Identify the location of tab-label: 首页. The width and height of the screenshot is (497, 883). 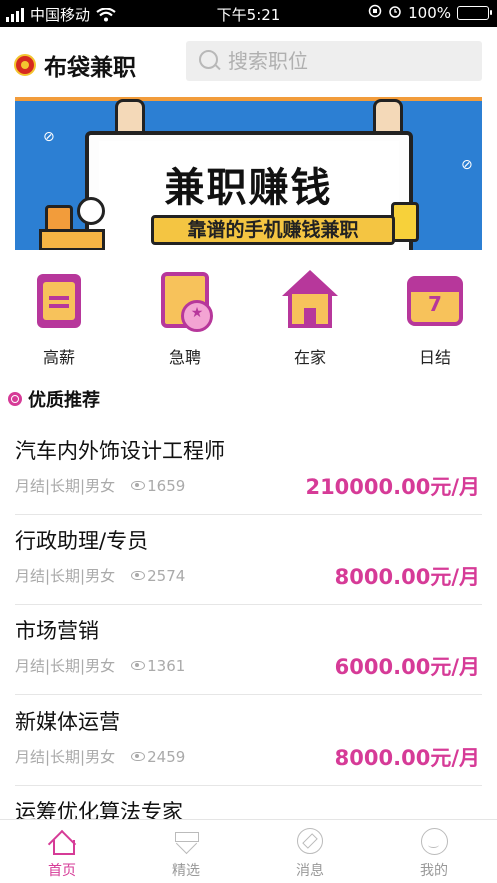
(62, 871).